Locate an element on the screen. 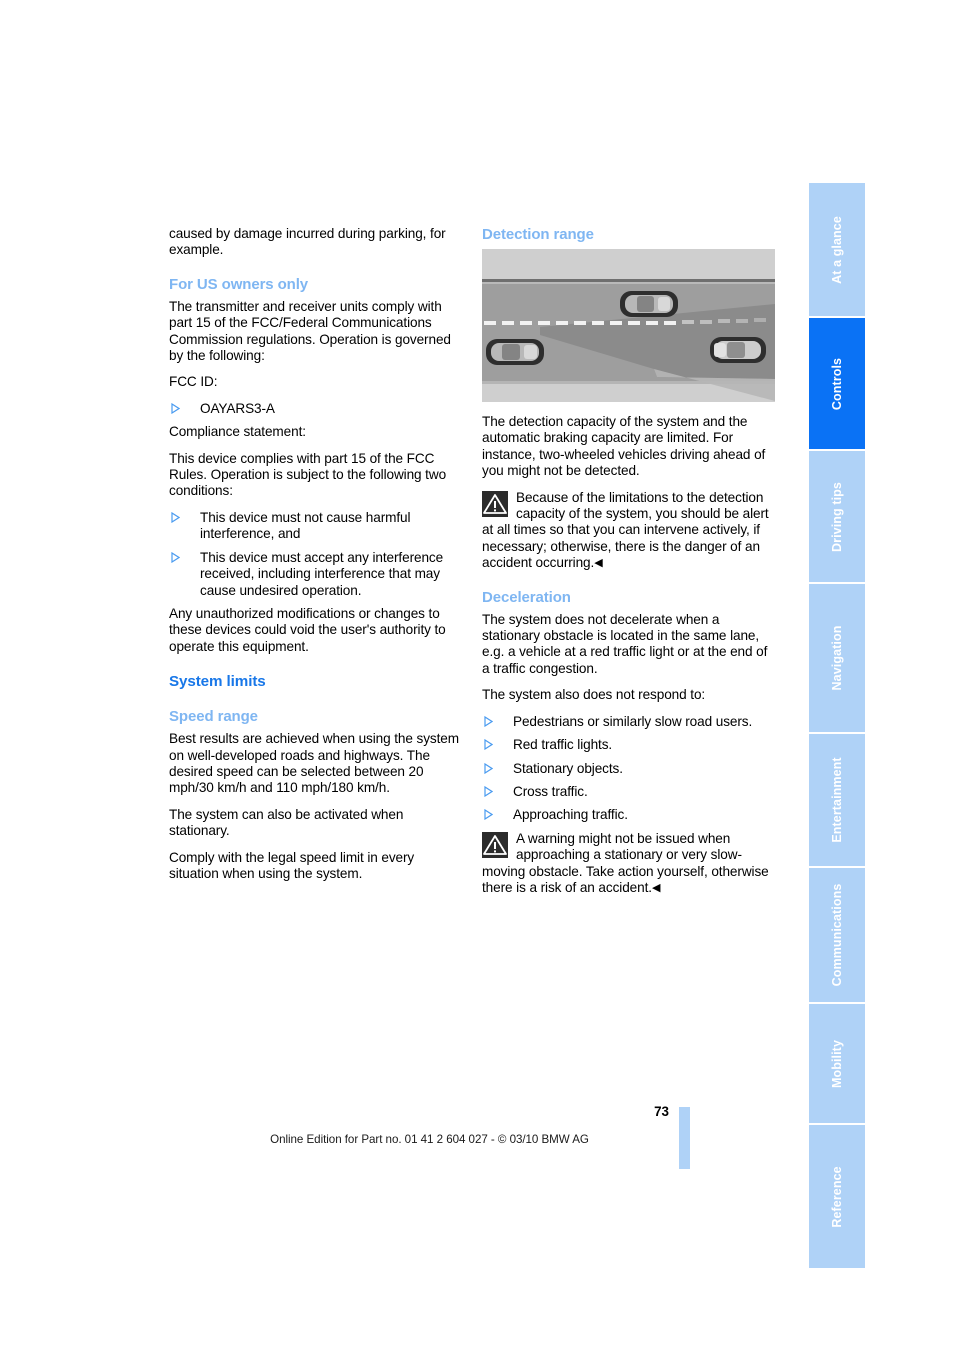 The width and height of the screenshot is (954, 1350). tab-driving-tips: Driving tips is located at coordinates (837, 517).